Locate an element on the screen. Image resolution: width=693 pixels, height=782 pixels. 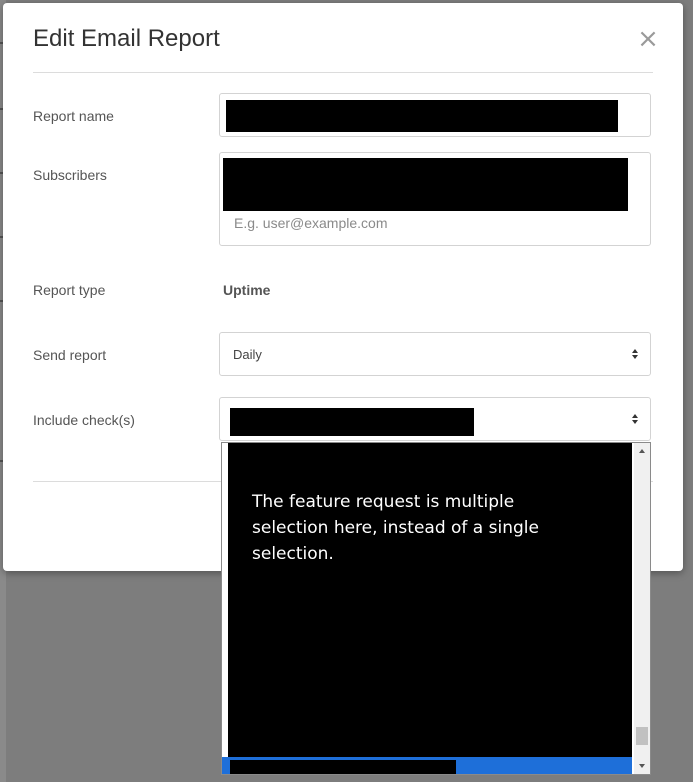
include-checks-select is located at coordinates (435, 419).